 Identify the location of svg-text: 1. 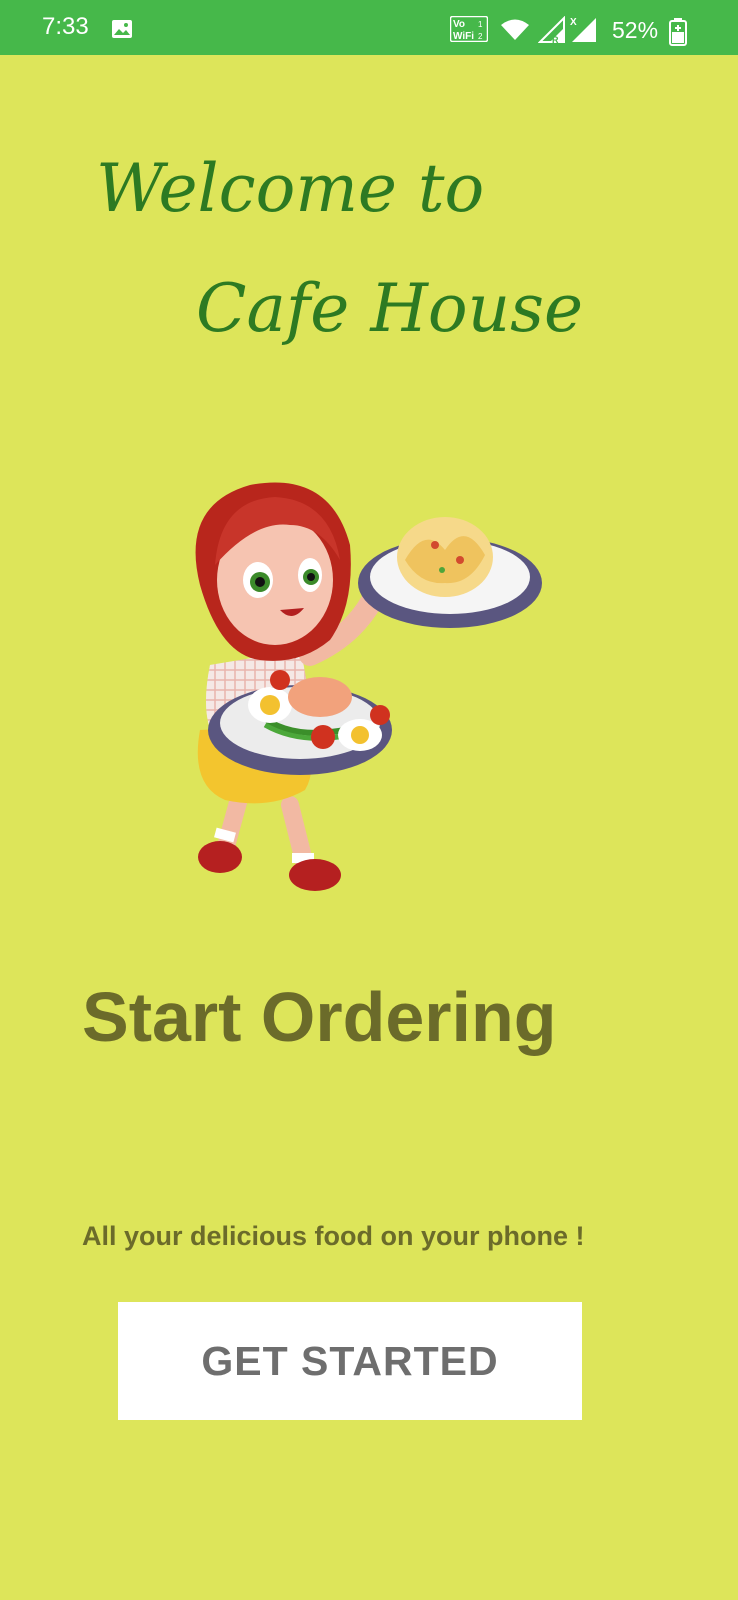
(480, 24).